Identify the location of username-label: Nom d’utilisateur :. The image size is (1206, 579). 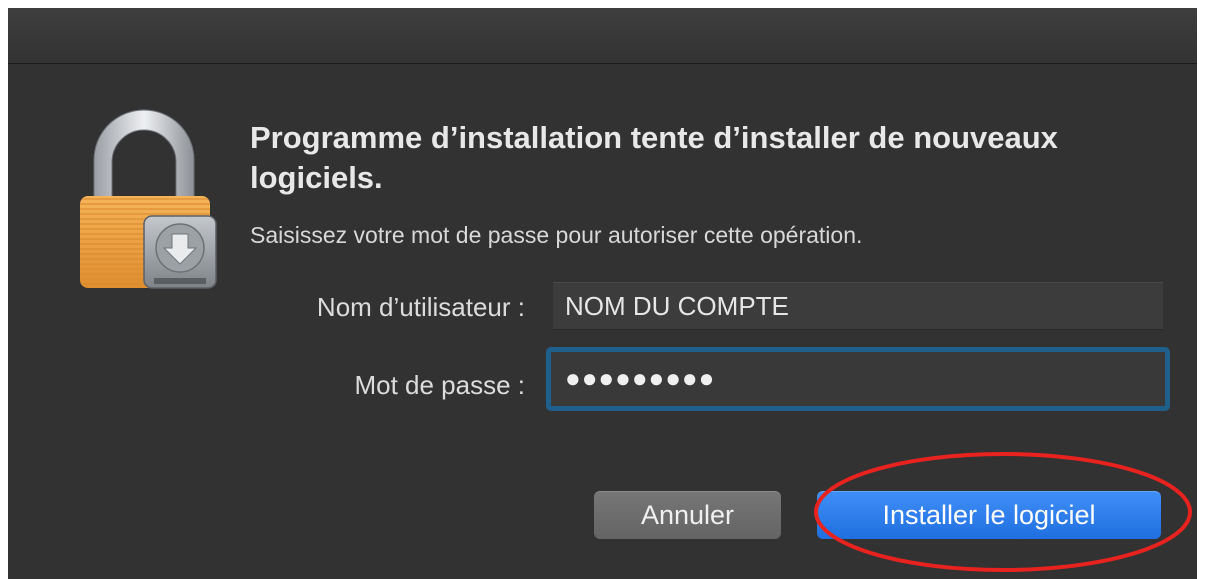
(420, 307).